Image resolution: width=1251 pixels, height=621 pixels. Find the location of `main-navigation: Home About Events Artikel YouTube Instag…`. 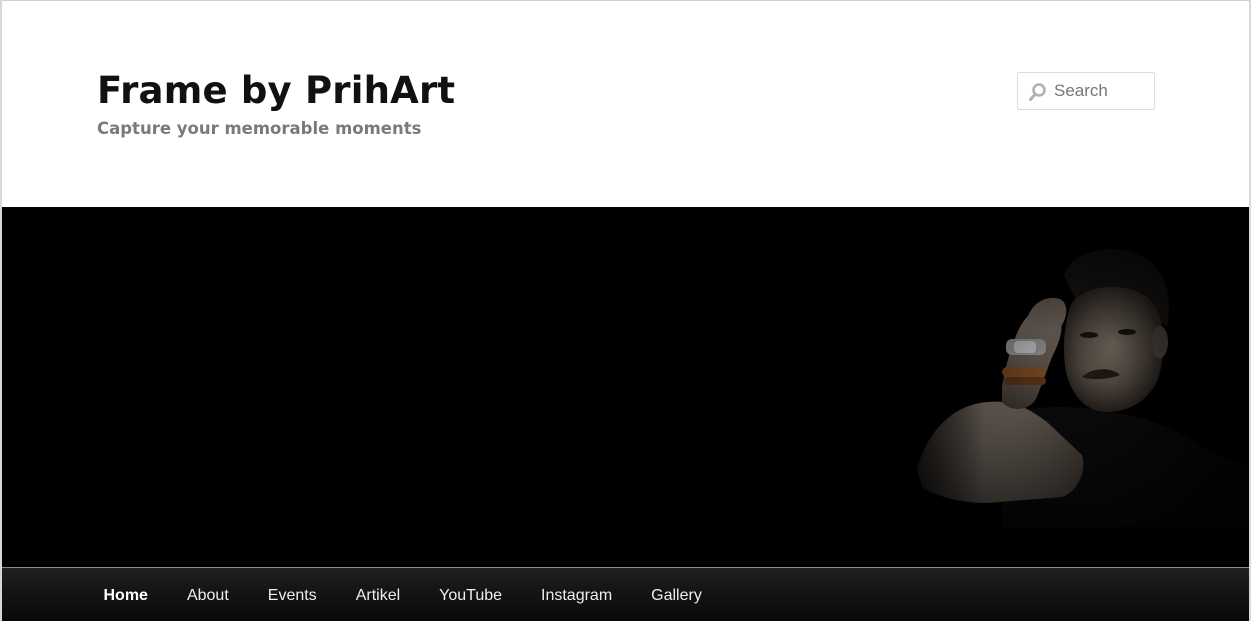

main-navigation: Home About Events Artikel YouTube Instag… is located at coordinates (625, 594).